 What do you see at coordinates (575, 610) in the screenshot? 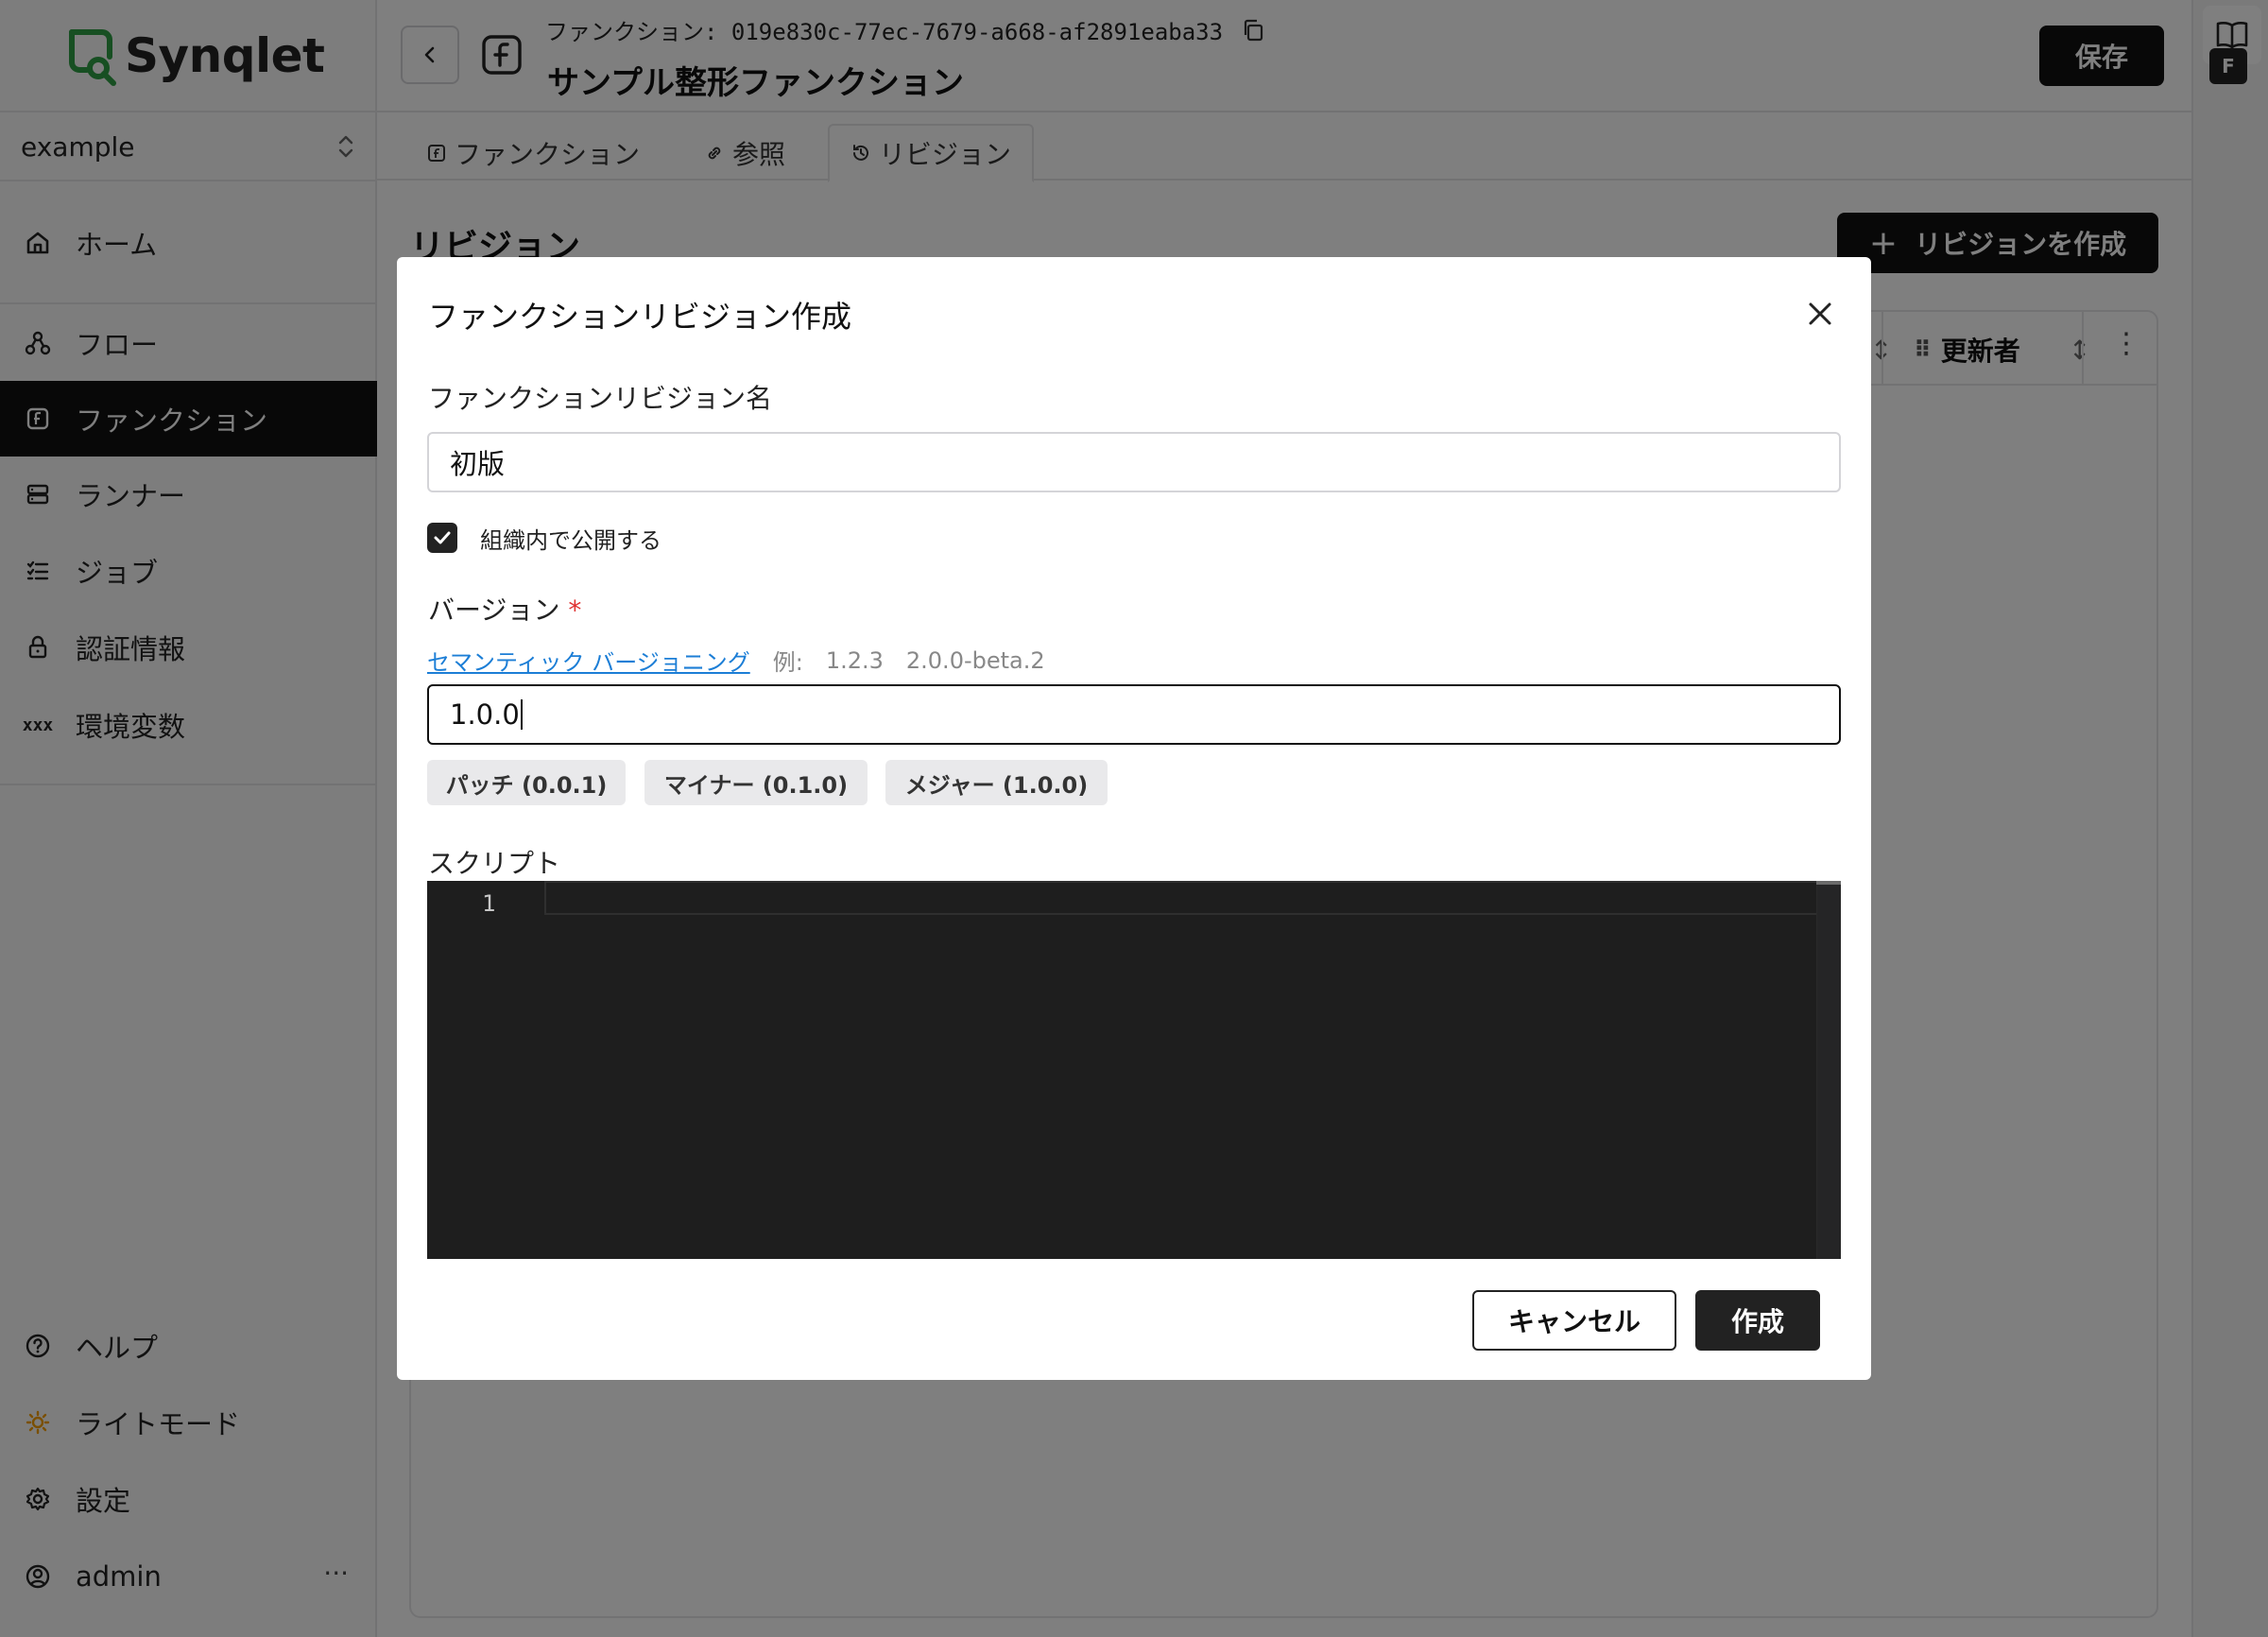
I see `required-mark: *` at bounding box center [575, 610].